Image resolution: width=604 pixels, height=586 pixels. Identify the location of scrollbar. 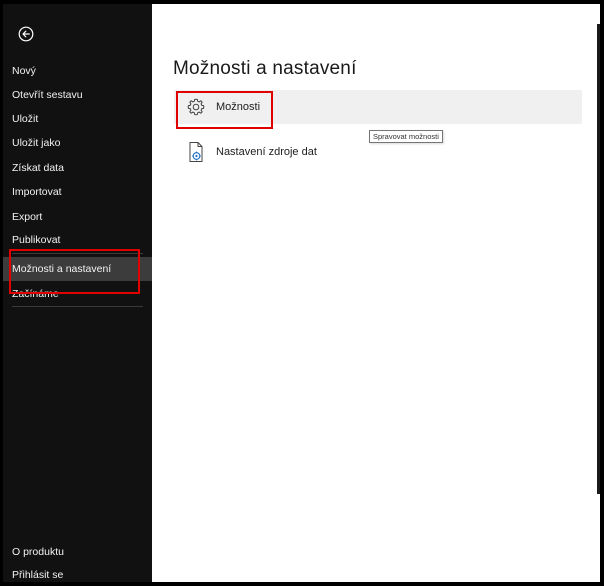
(598, 259).